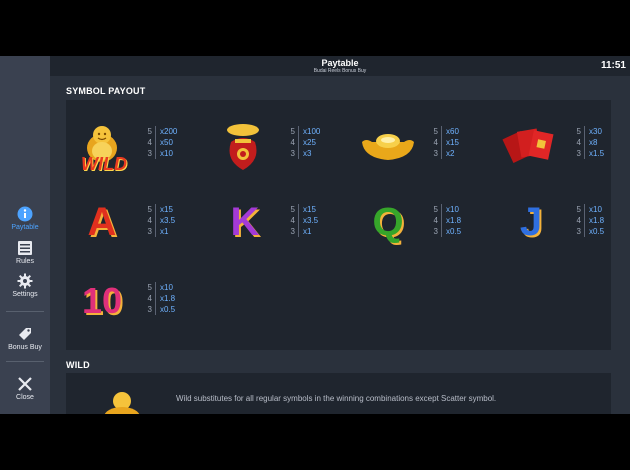 This screenshot has width=630, height=470. Describe the element at coordinates (25, 248) in the screenshot. I see `rules-icon` at that location.